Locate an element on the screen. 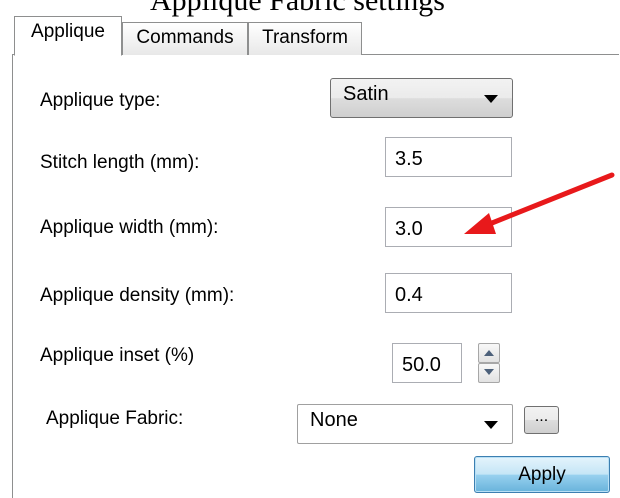  applique-inset-label: Applique inset (%) is located at coordinates (117, 355).